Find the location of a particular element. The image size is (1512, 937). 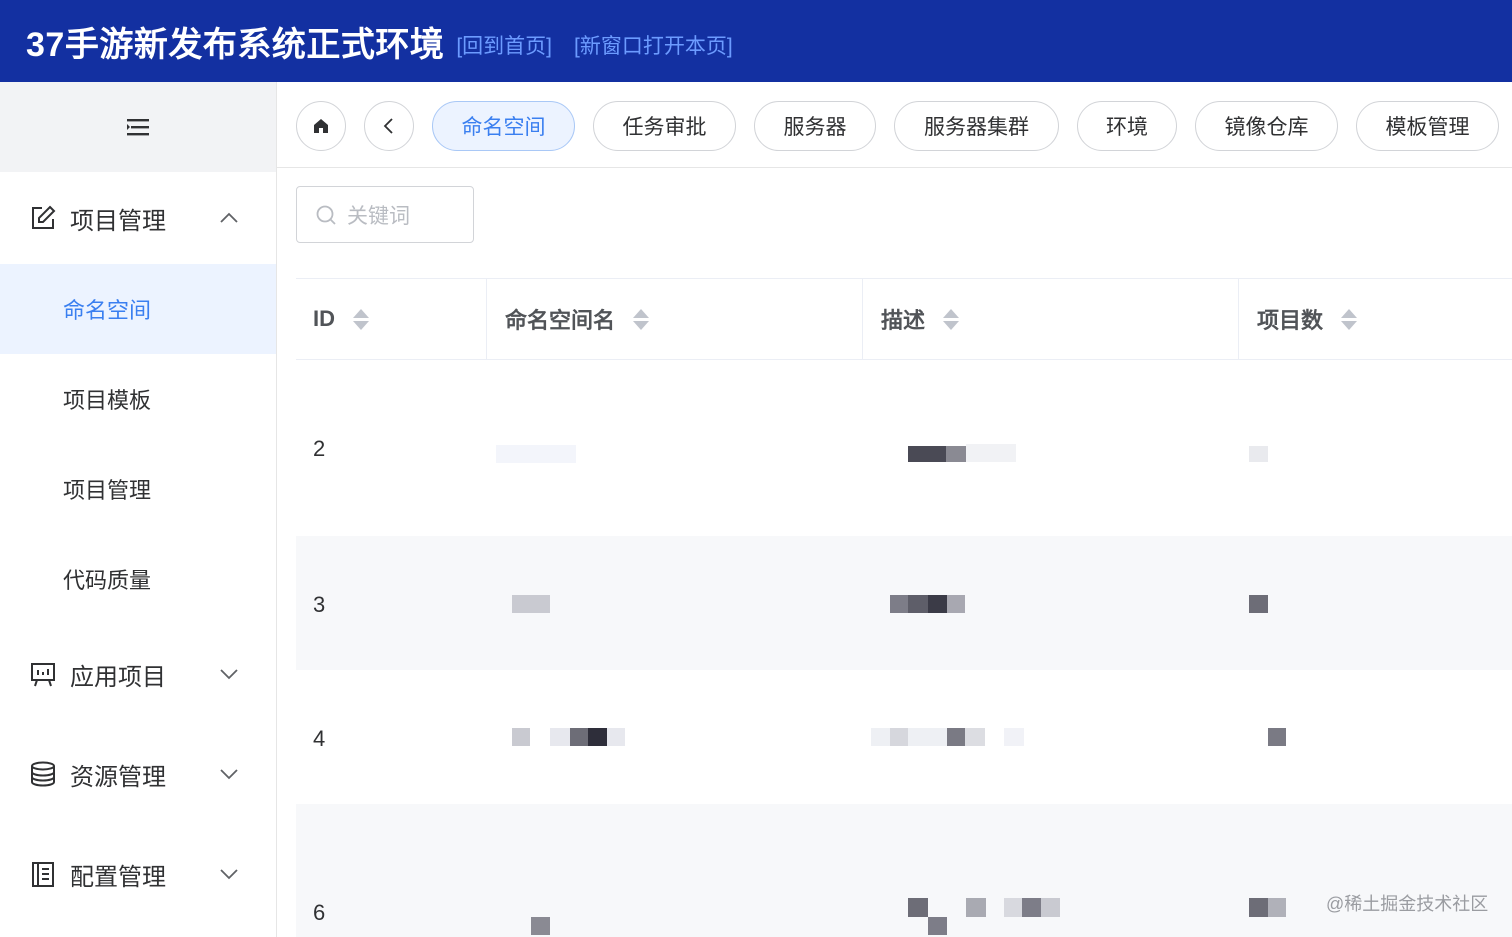

column-header-id: ID is located at coordinates (341, 319).